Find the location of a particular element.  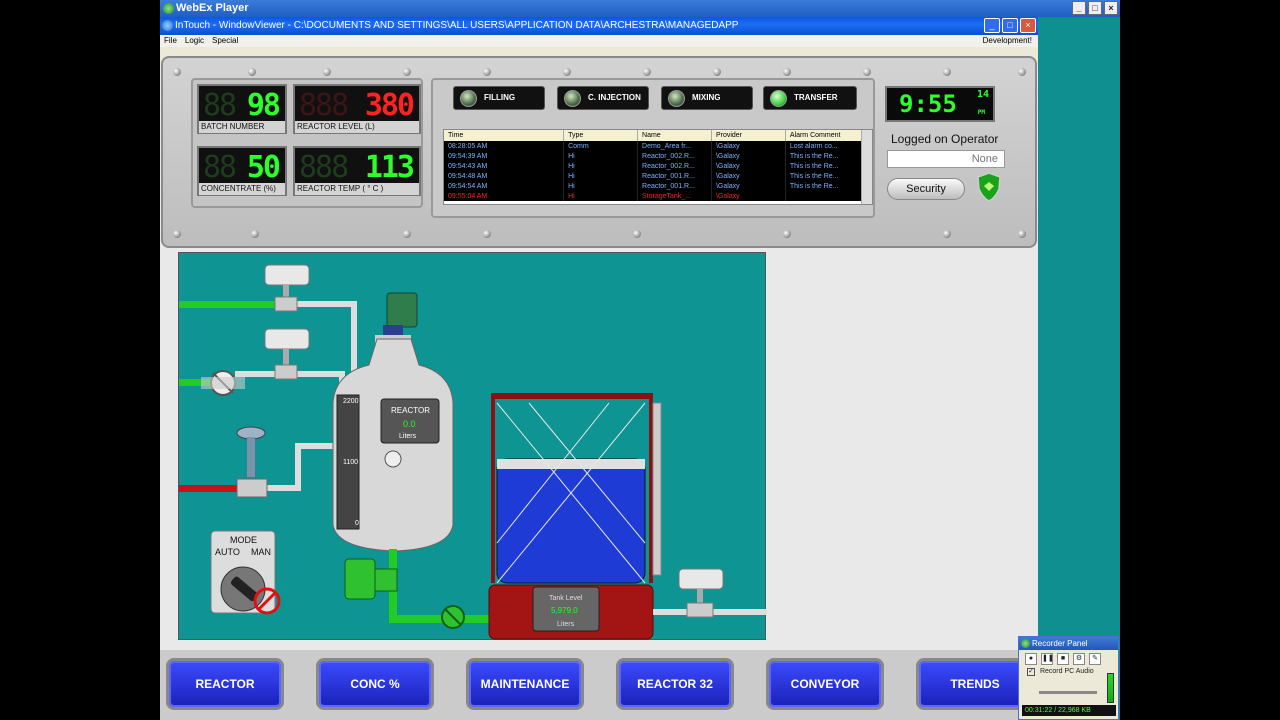

menu-special: Special is located at coordinates (225, 41).